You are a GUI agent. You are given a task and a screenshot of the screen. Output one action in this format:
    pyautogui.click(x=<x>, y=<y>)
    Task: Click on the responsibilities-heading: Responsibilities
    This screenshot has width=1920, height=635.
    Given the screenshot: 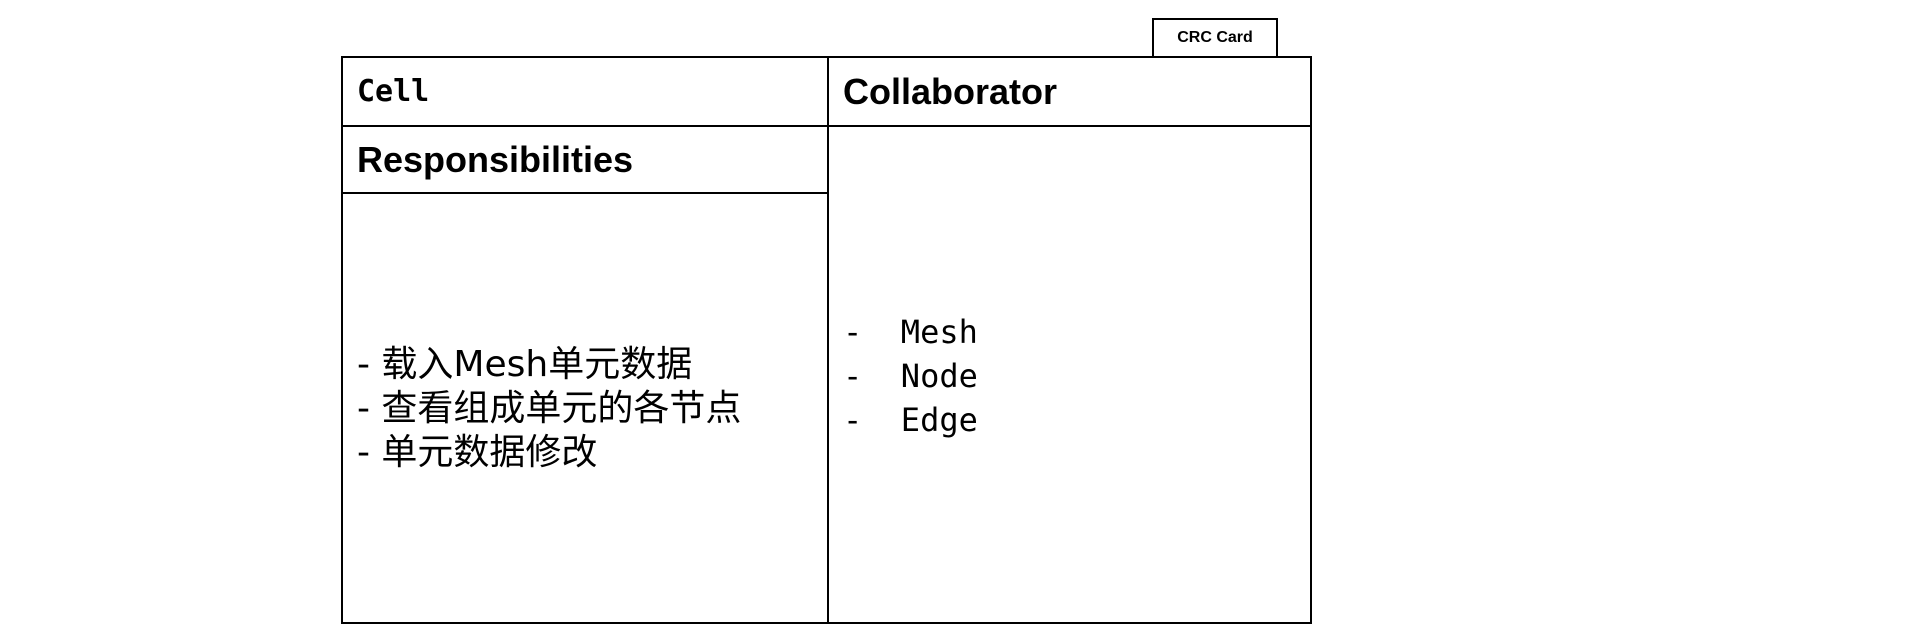 What is the action you would take?
    pyautogui.click(x=495, y=159)
    